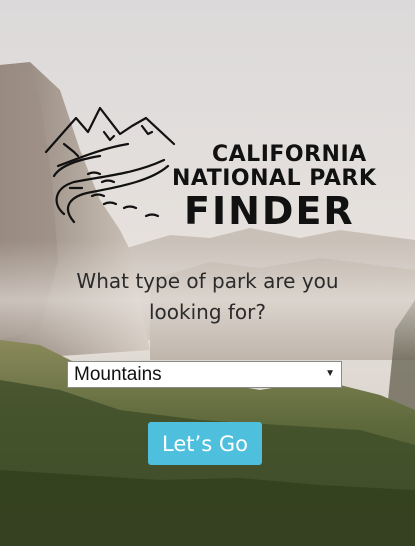 This screenshot has width=415, height=546. What do you see at coordinates (207, 281) in the screenshot?
I see `question-line-1: What type of park are you` at bounding box center [207, 281].